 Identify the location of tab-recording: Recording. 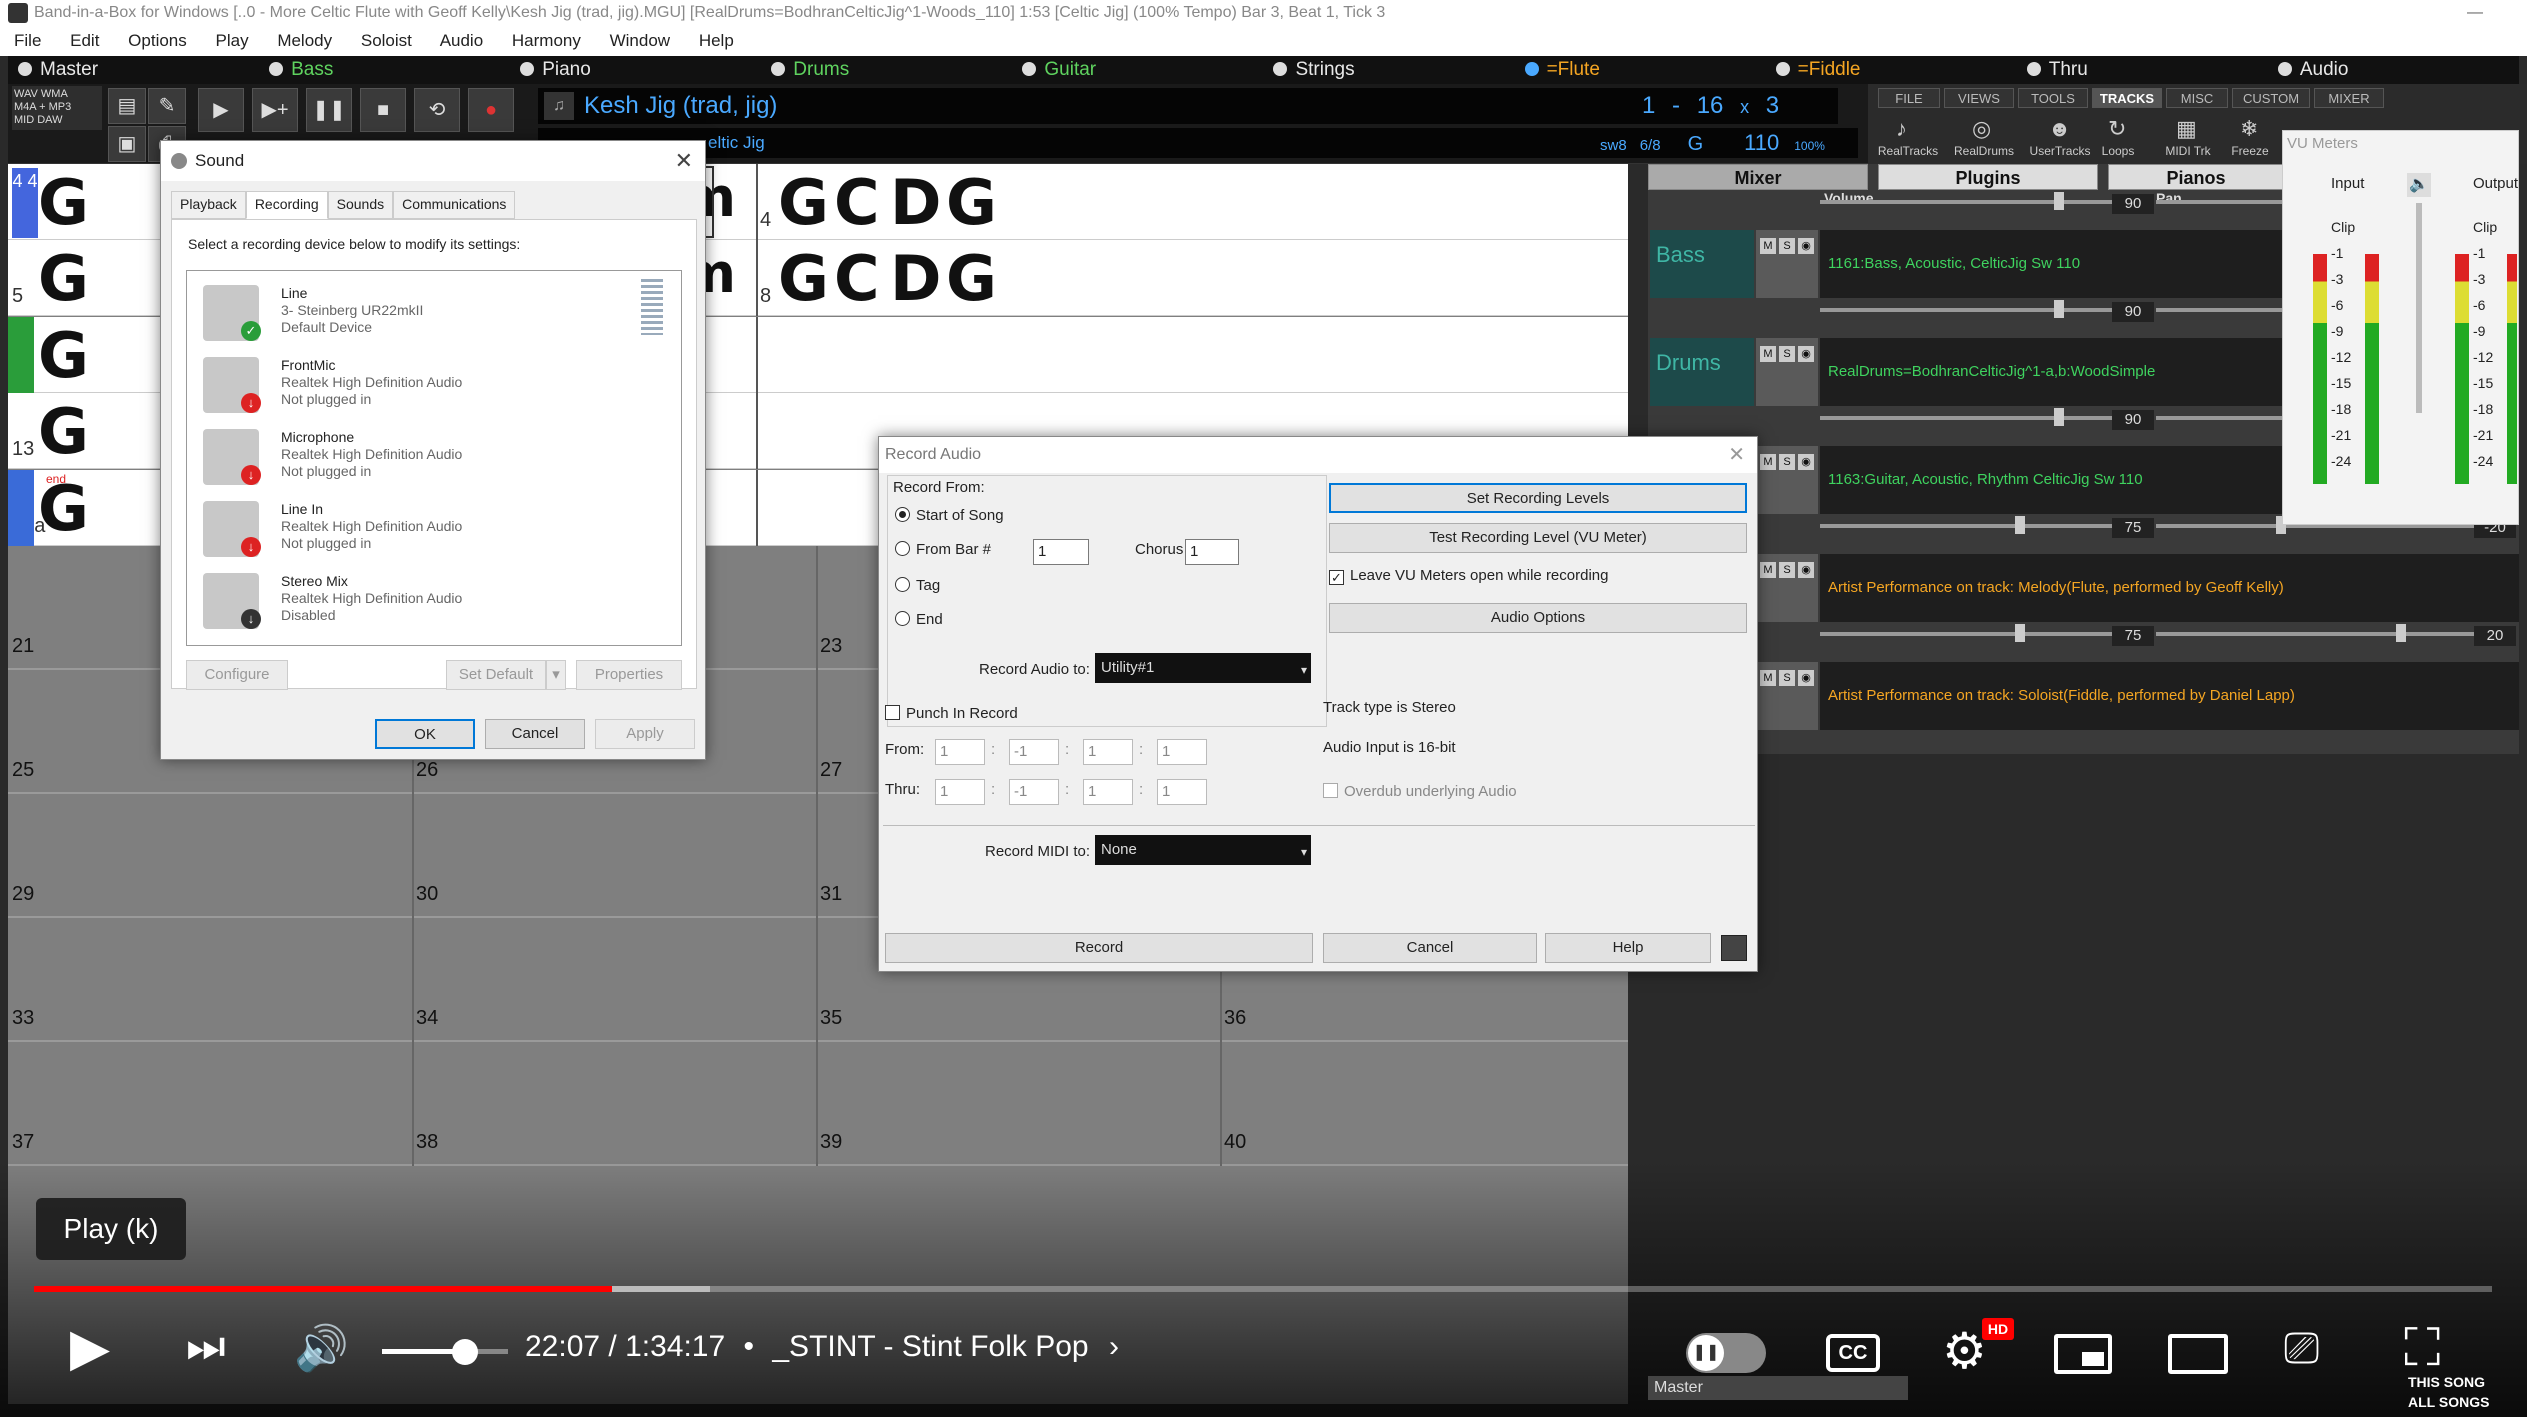
(286, 205).